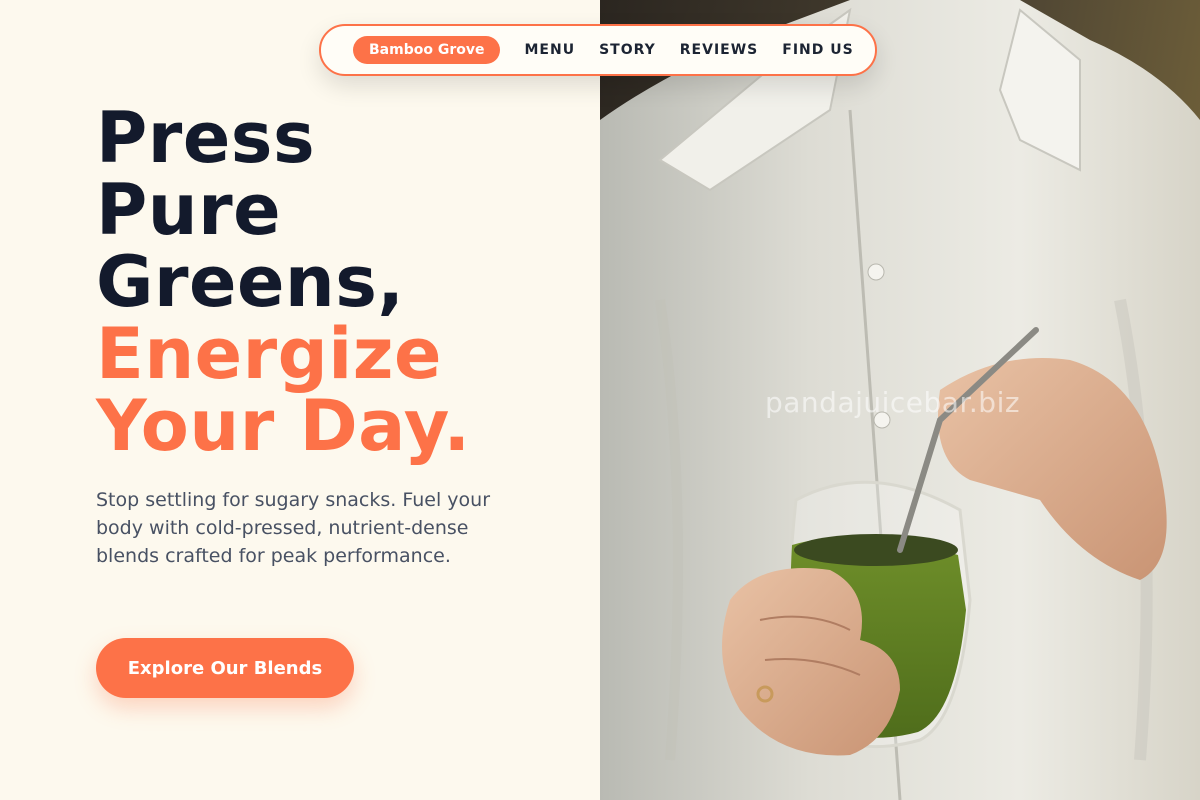 The width and height of the screenshot is (1200, 800). Describe the element at coordinates (189, 210) in the screenshot. I see `headline-line: Pure` at that location.